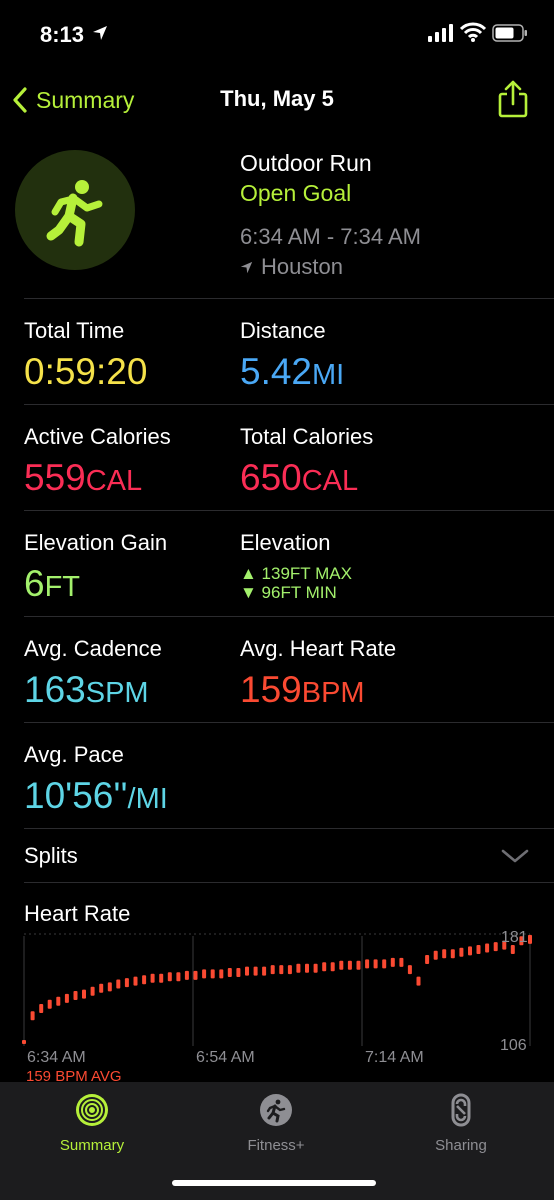  Describe the element at coordinates (347, 372) in the screenshot. I see `metric-value: 5.42MI` at that location.